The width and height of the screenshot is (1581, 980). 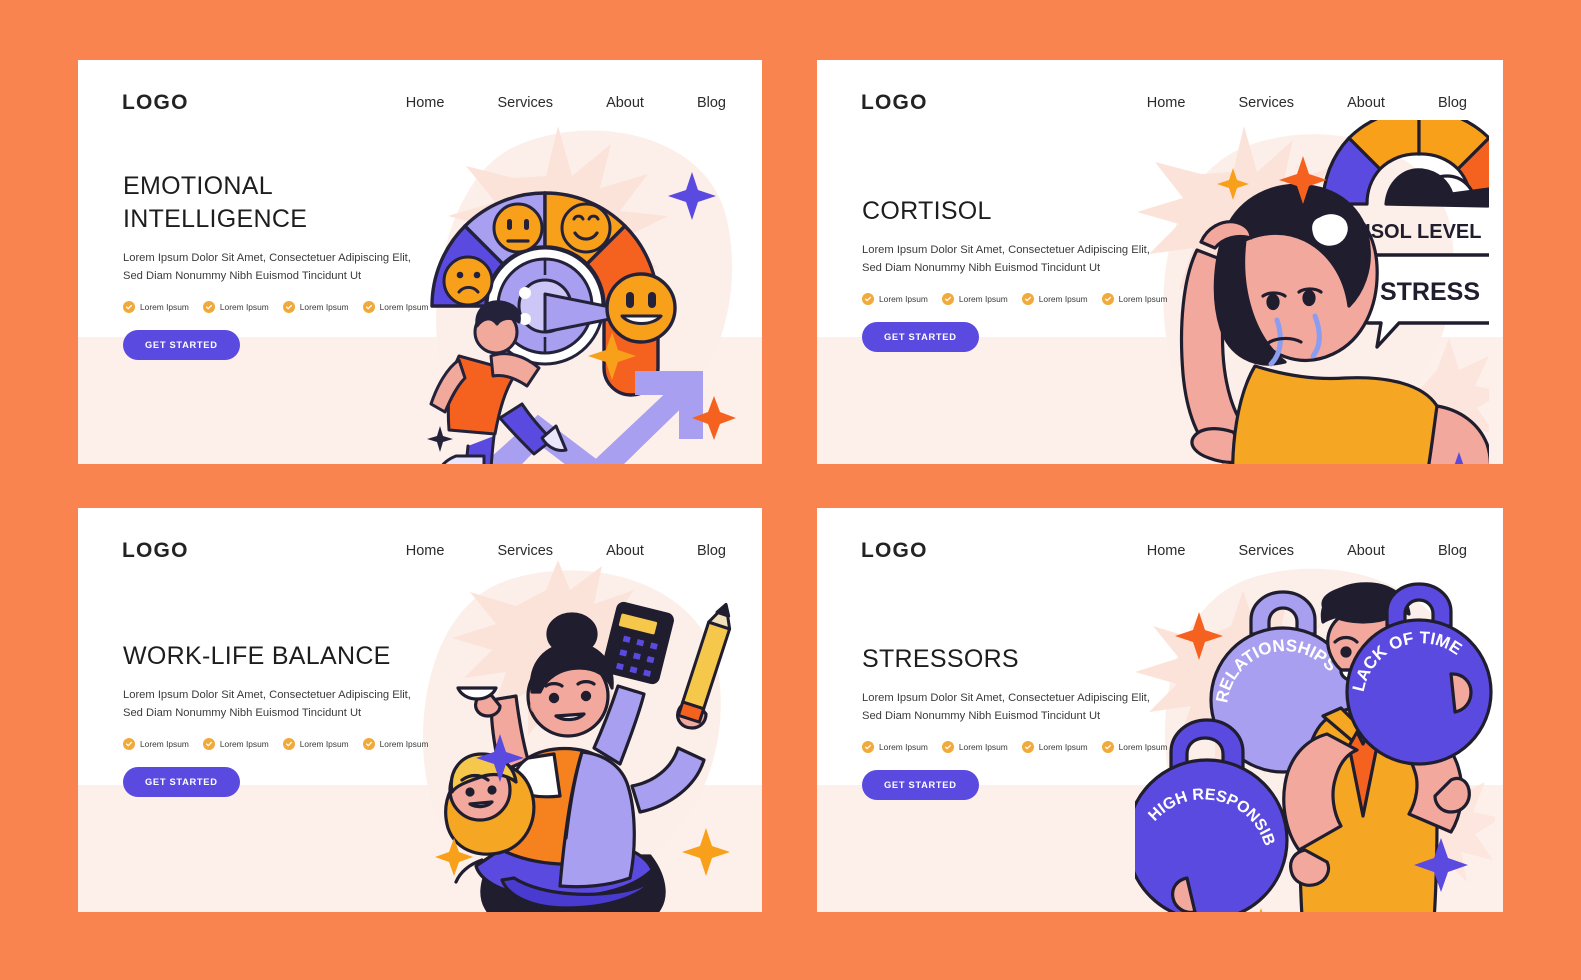 What do you see at coordinates (586, 228) in the screenshot?
I see `emoji-happy-icon` at bounding box center [586, 228].